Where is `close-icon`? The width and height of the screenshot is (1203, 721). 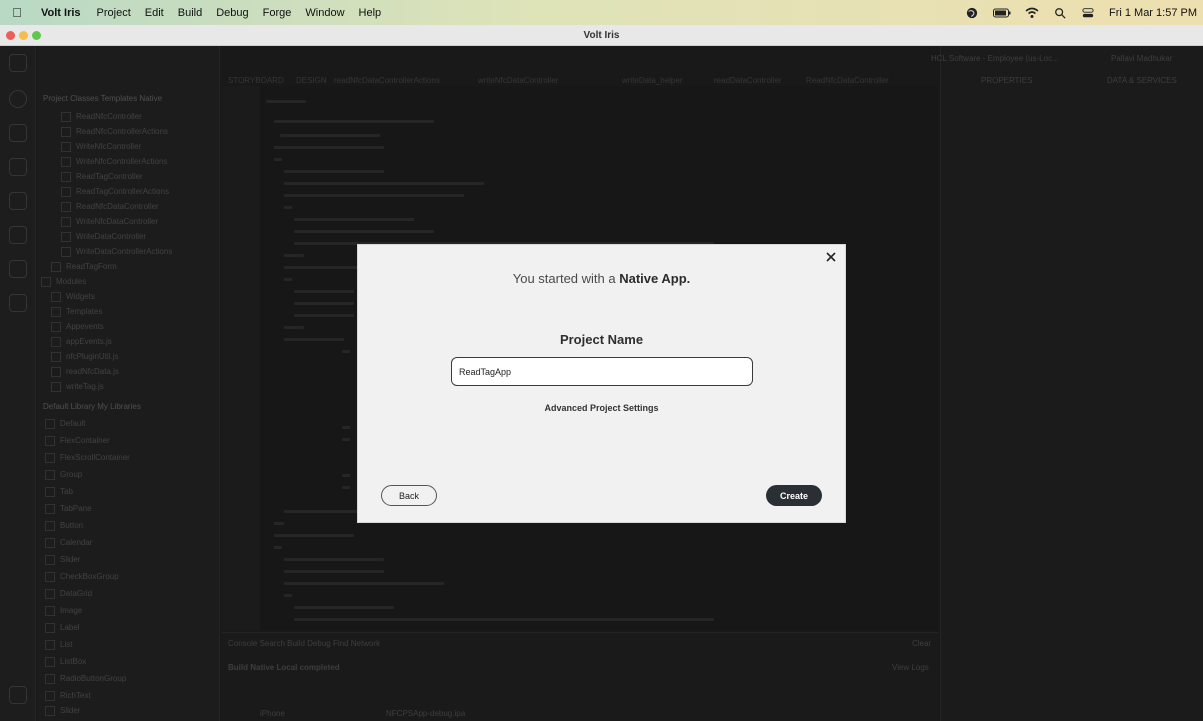
close-icon is located at coordinates (831, 257).